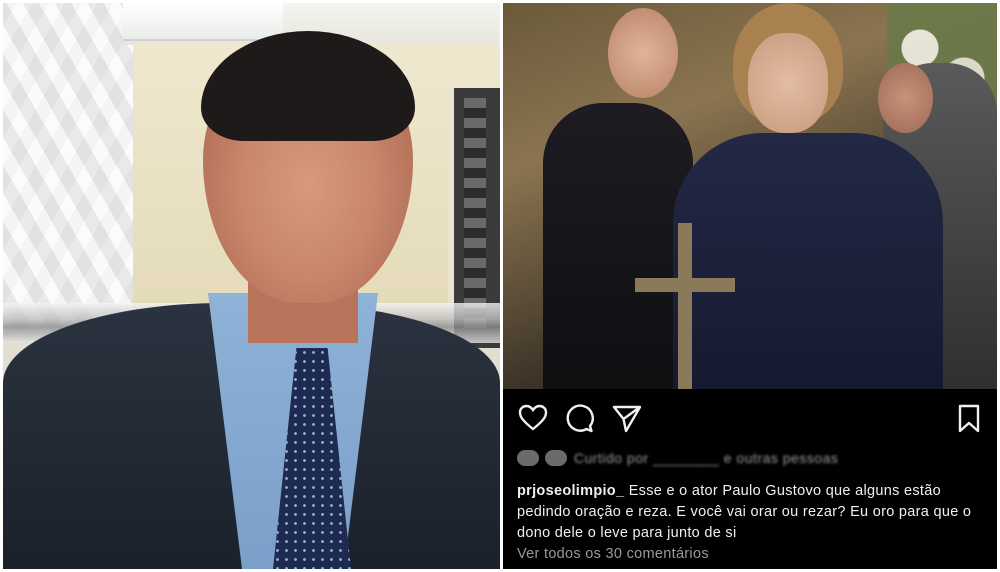 This screenshot has width=1000, height=572. What do you see at coordinates (570, 491) in the screenshot?
I see `caption-username: prjoseolimpio_` at bounding box center [570, 491].